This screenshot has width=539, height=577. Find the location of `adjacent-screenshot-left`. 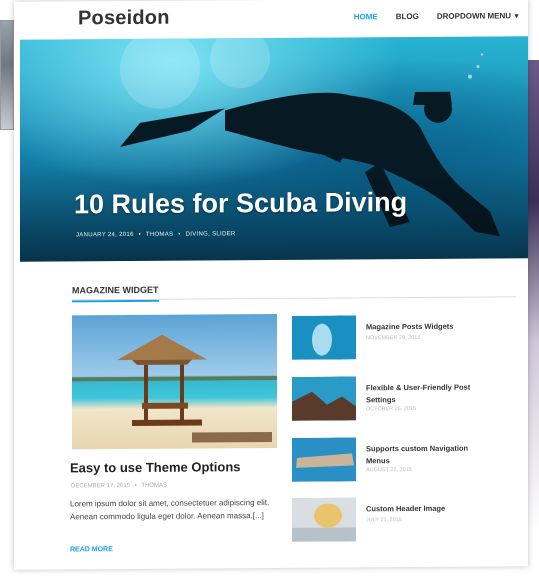

adjacent-screenshot-left is located at coordinates (7, 75).